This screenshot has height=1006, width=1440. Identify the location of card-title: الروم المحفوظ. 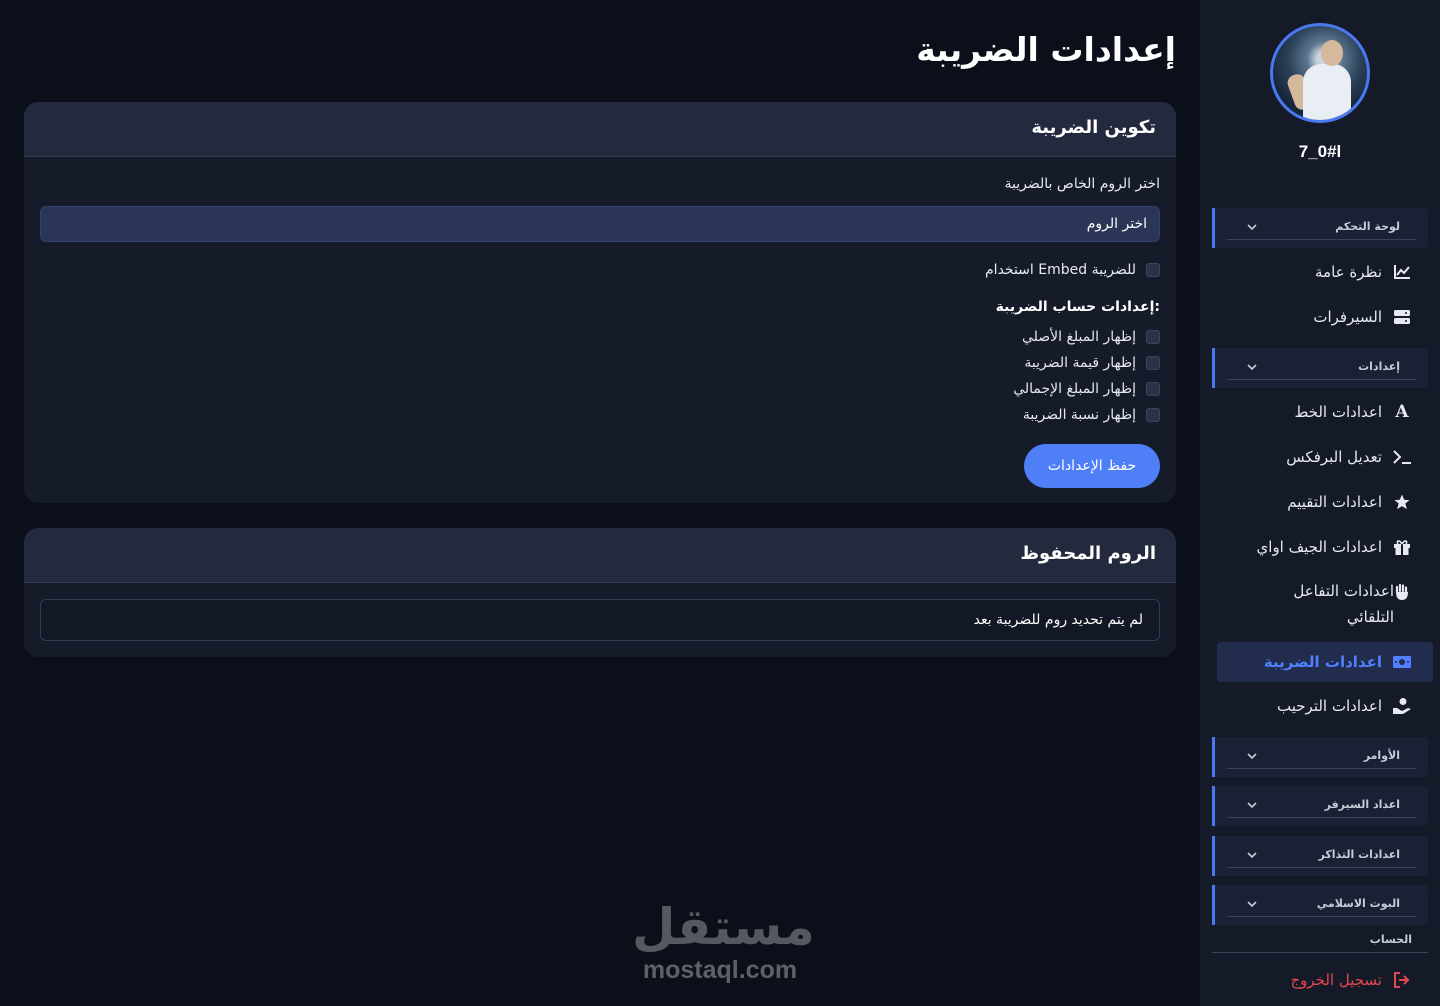
(1088, 553).